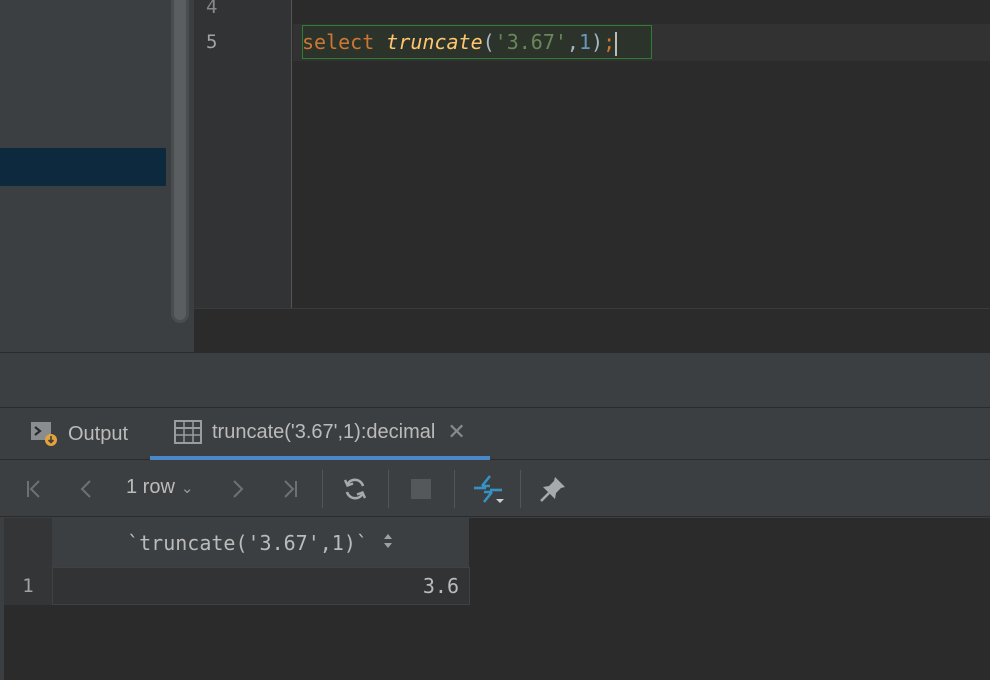 The height and width of the screenshot is (680, 990). What do you see at coordinates (261, 586) in the screenshot?
I see `table-cell: 3.6` at bounding box center [261, 586].